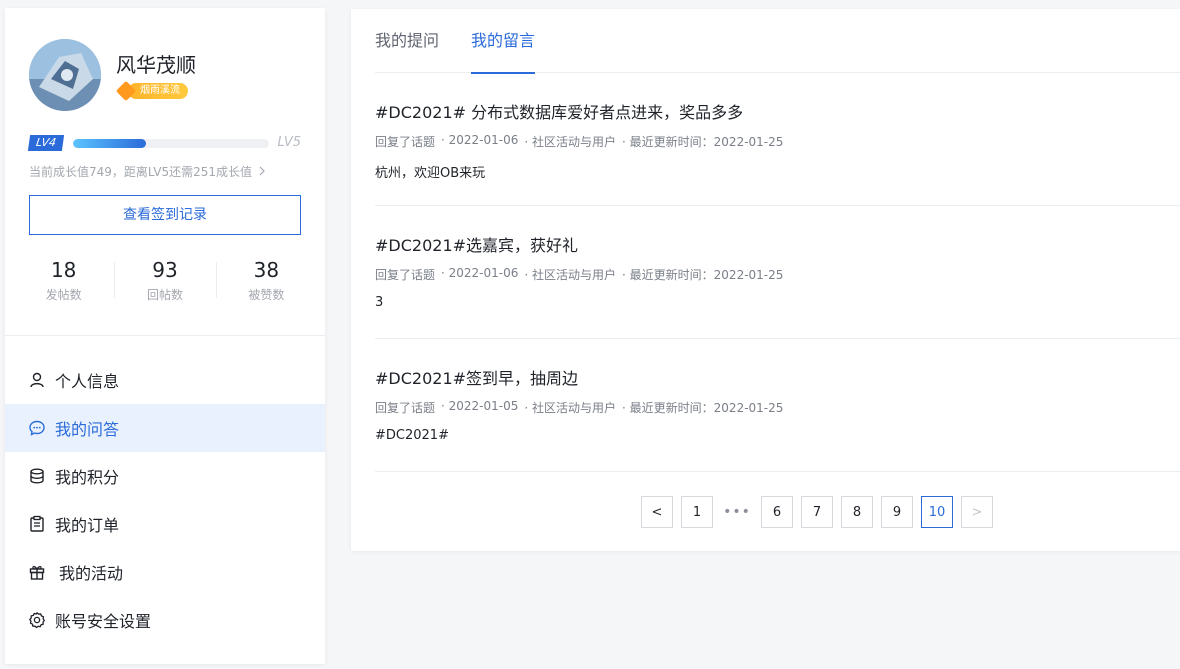 This screenshot has height=669, width=1180. Describe the element at coordinates (165, 620) in the screenshot. I see `menu-item-security: 账号安全设置` at that location.